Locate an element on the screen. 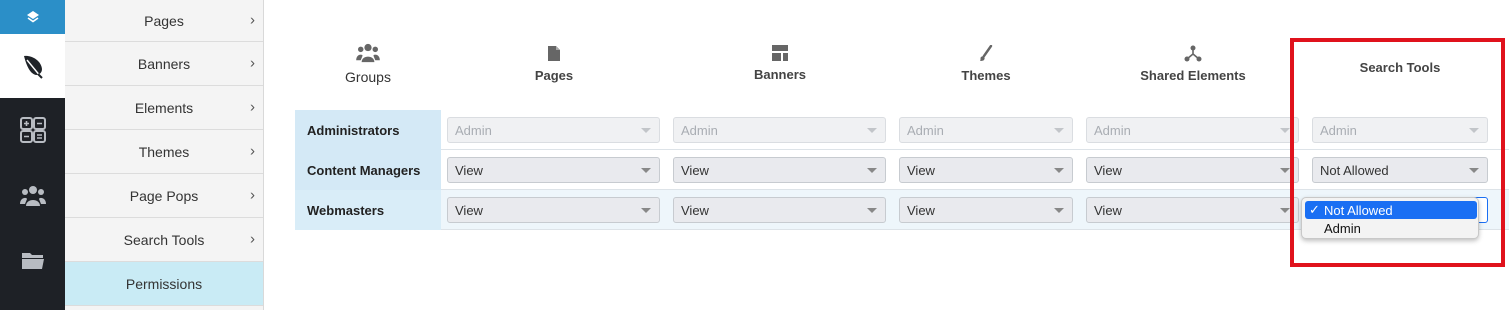  submenu-item-label: Elements is located at coordinates (164, 107).